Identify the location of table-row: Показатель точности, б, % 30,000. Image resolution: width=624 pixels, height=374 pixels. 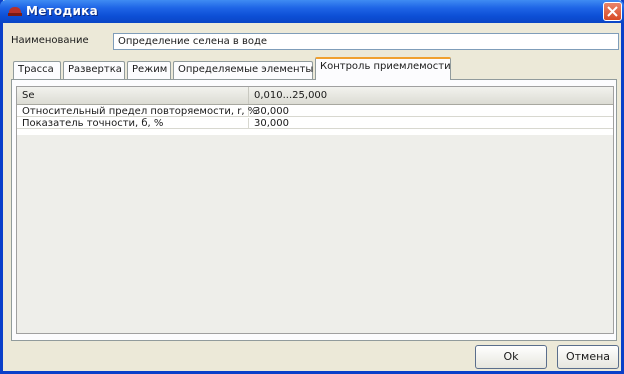
(315, 123).